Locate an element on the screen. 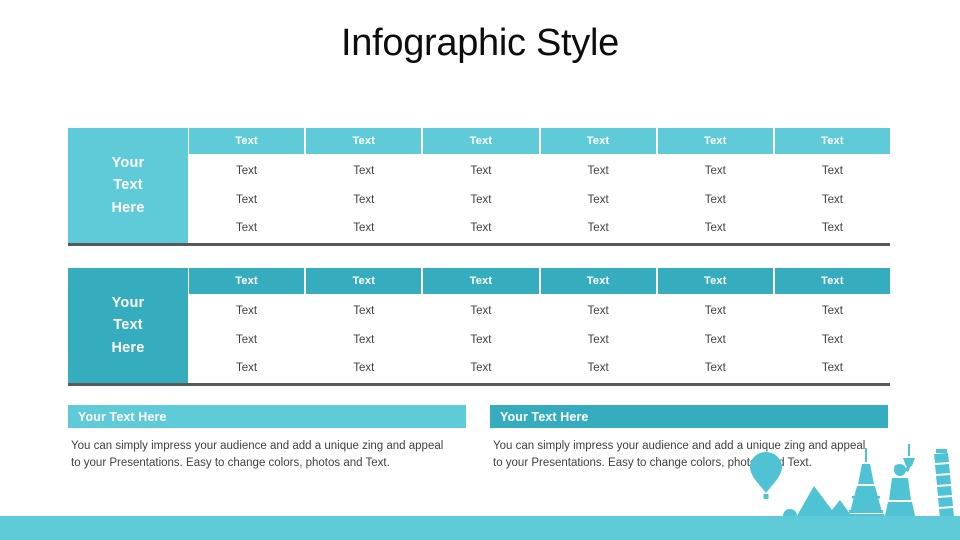 This screenshot has width=960, height=540. table-1-cell-r1c6: Text is located at coordinates (832, 171).